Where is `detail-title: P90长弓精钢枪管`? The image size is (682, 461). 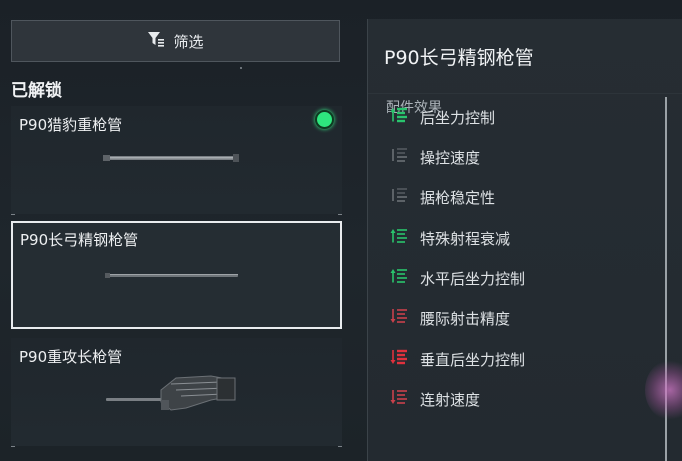
detail-title: P90长弓精钢枪管 is located at coordinates (459, 58).